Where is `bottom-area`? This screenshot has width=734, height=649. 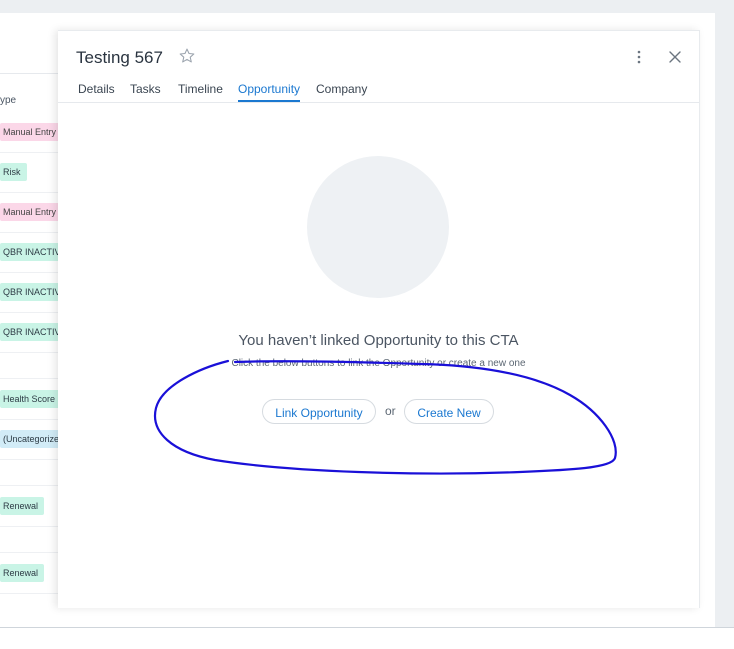
bottom-area is located at coordinates (367, 638).